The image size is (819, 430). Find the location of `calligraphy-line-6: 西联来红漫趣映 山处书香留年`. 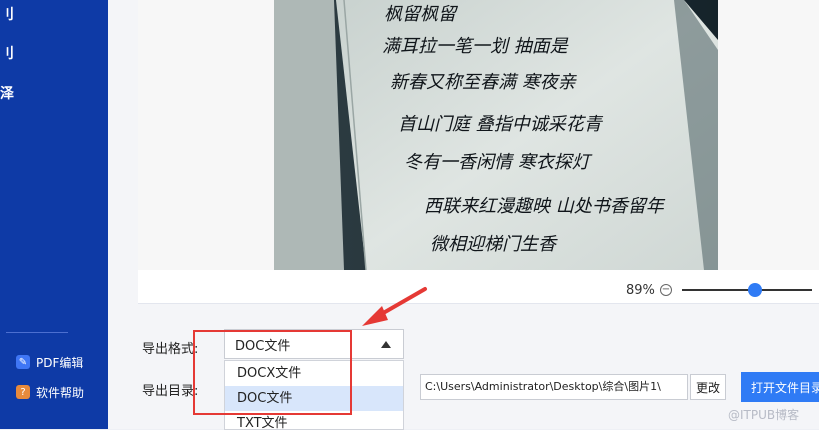

calligraphy-line-6: 西联来红漫趣映 山处书香留年 is located at coordinates (545, 206).